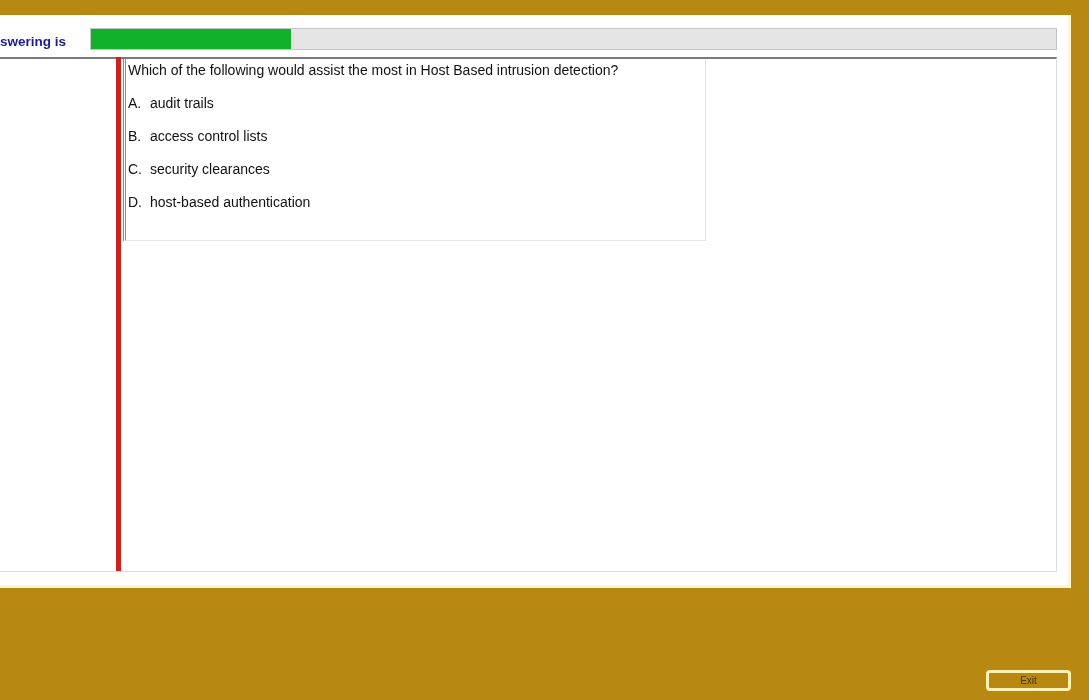  I want to click on option-text: access control lists, so click(209, 136).